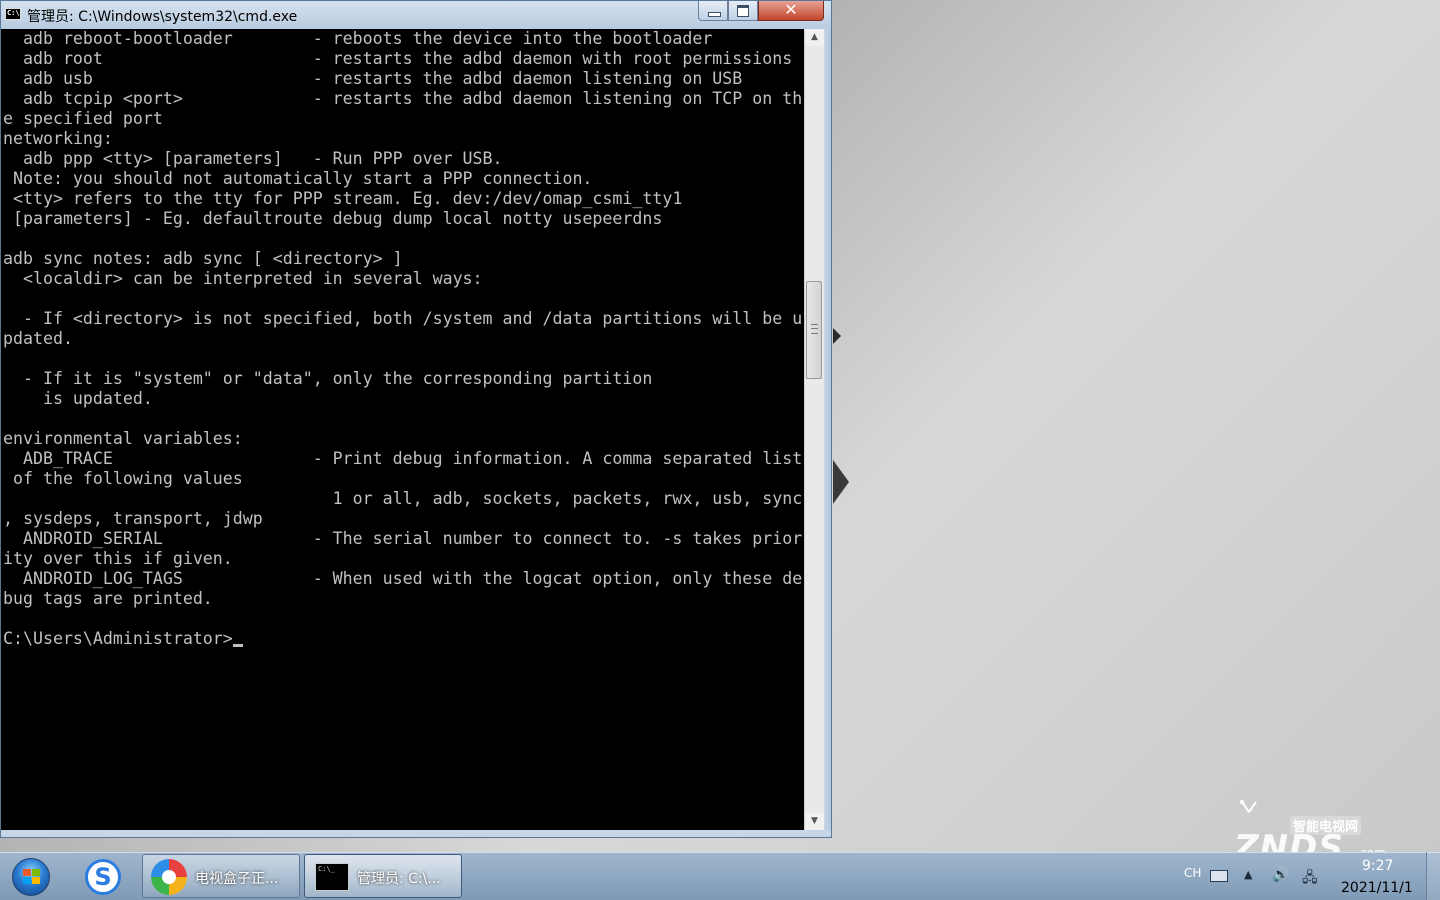 This screenshot has height=900, width=1440. Describe the element at coordinates (814, 821) in the screenshot. I see `scroll-down-button: ▼` at that location.